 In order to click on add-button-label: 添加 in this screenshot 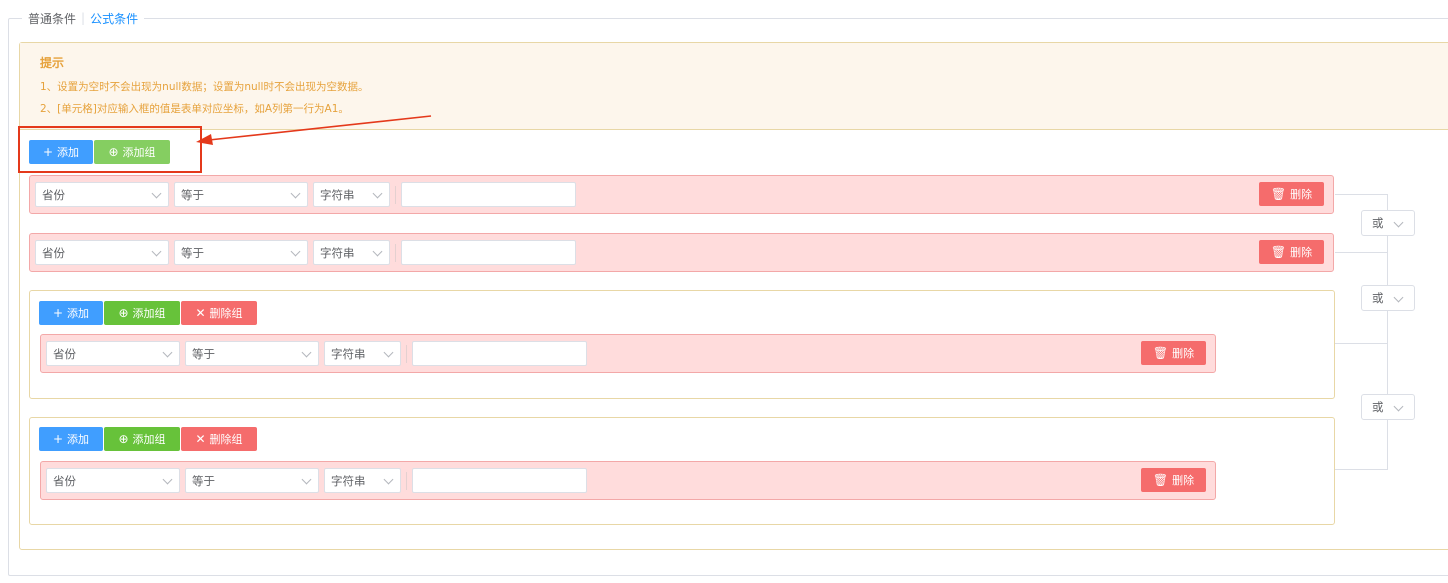, I will do `click(68, 152)`.